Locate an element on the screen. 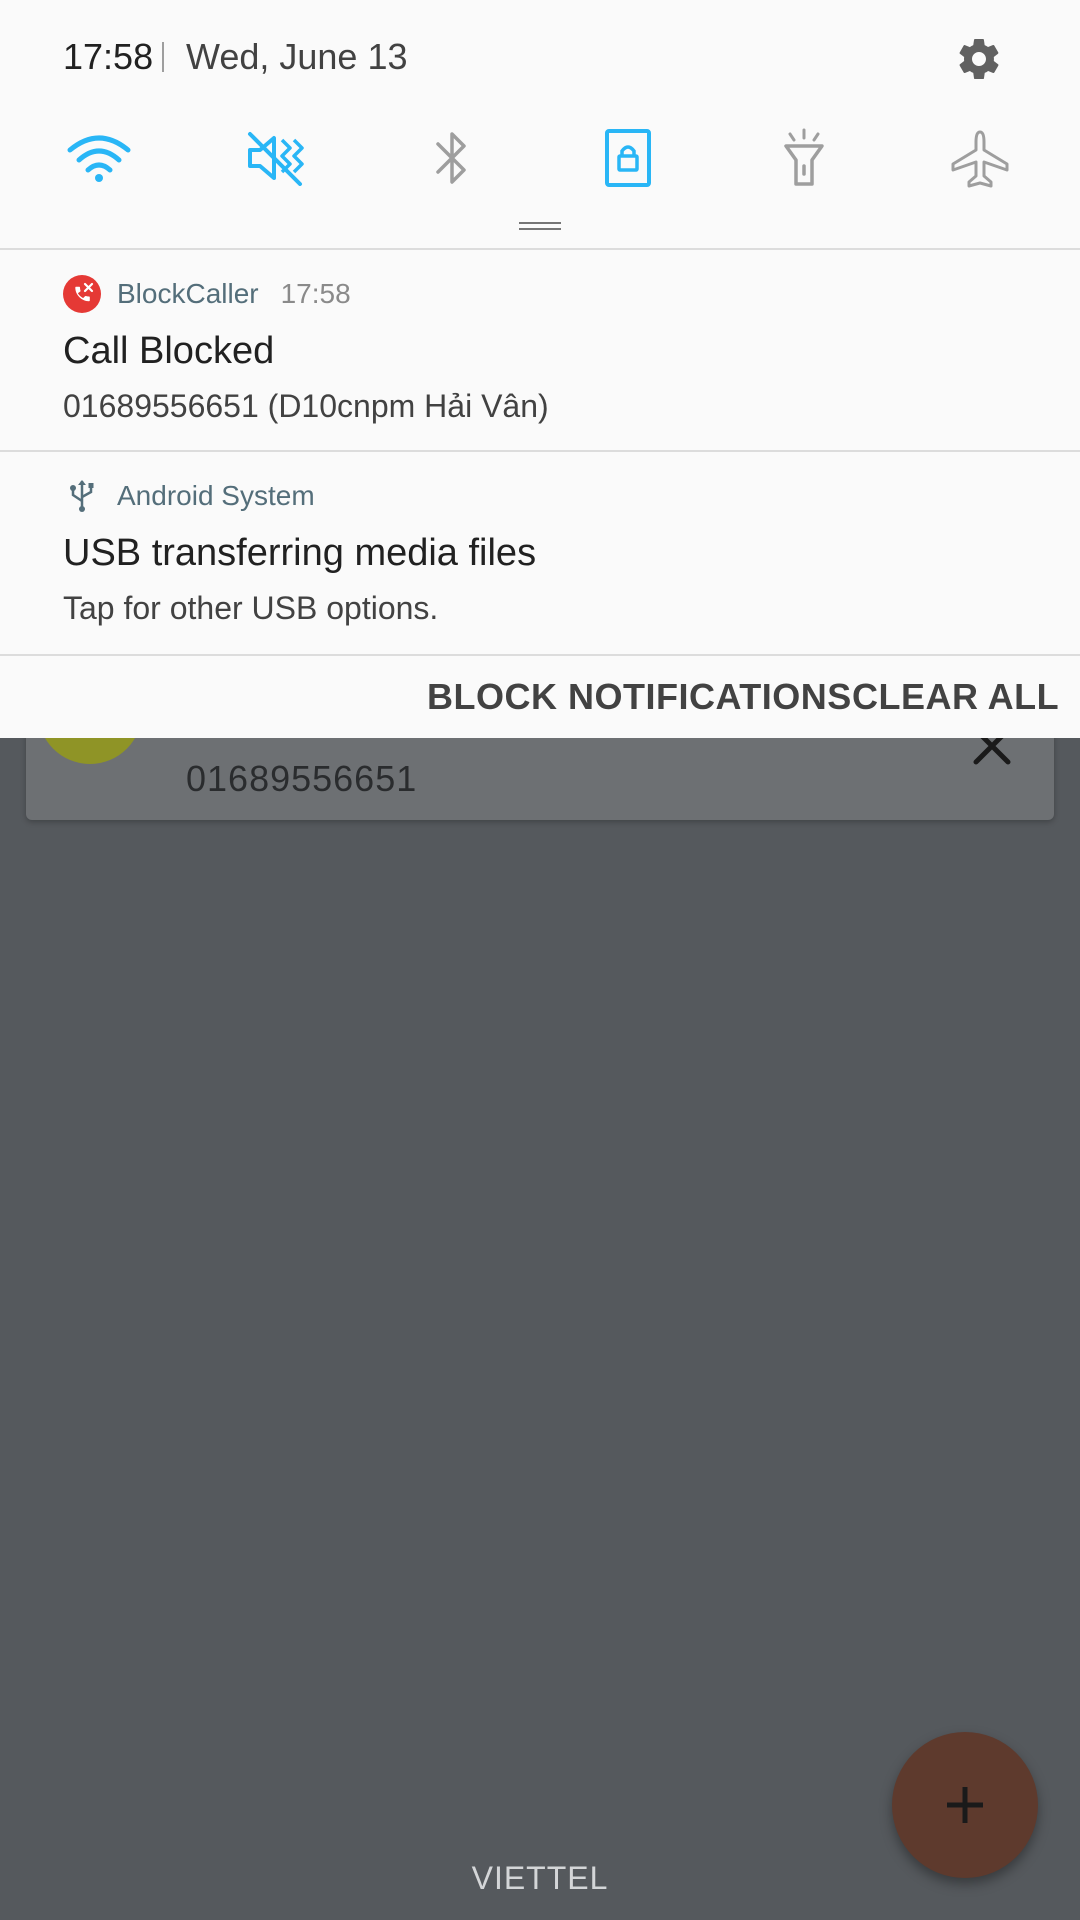 The width and height of the screenshot is (1080, 1920). quick-setting-airplane is located at coordinates (980, 158).